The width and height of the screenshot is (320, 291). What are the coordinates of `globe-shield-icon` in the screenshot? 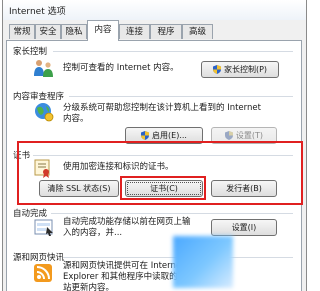 It's located at (44, 112).